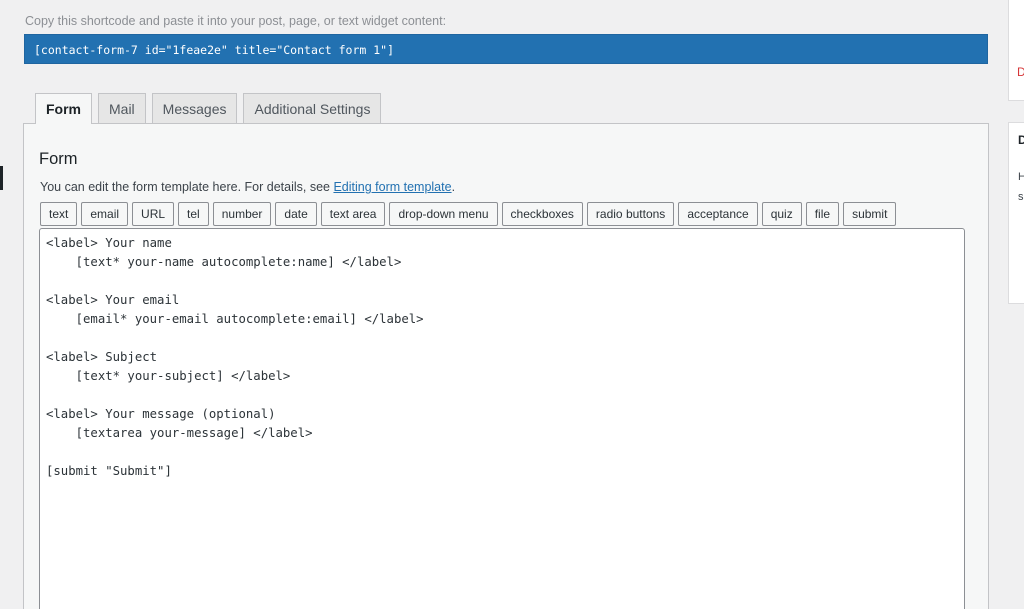  What do you see at coordinates (630, 214) in the screenshot?
I see `tag-button-radio: radio buttons` at bounding box center [630, 214].